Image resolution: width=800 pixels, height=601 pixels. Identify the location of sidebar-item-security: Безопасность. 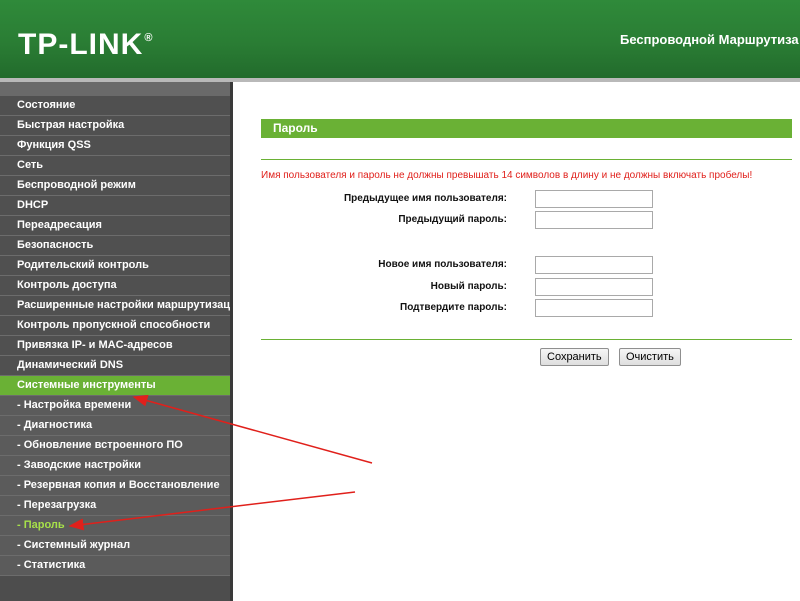
(115, 246).